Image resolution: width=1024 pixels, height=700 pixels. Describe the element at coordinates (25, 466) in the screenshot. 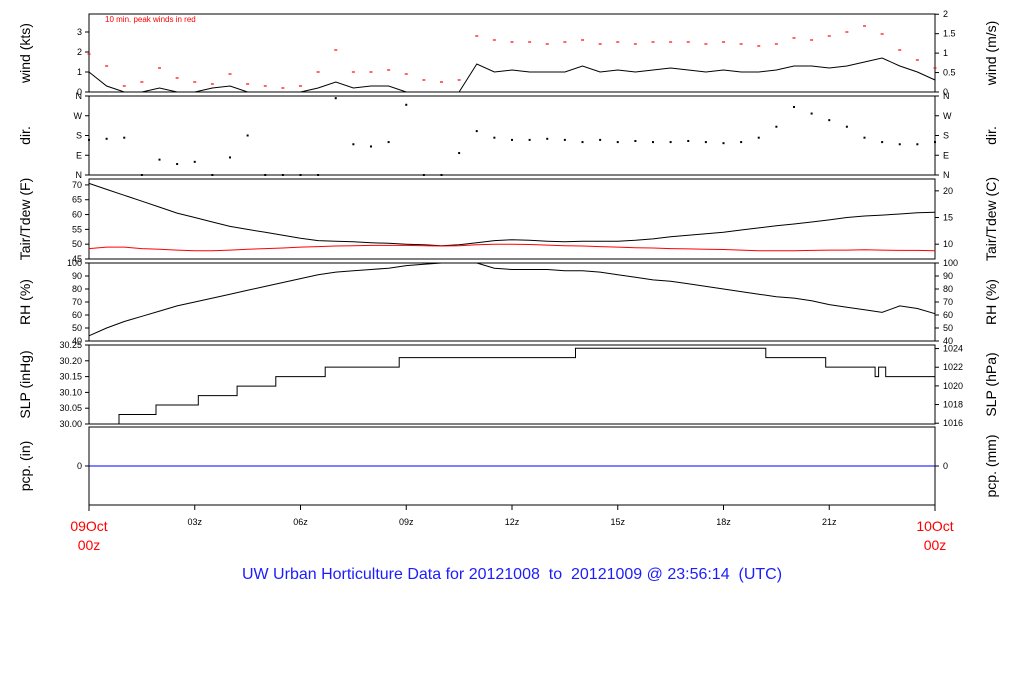

I see `panel-5-ylabel: pcp. (in)` at that location.